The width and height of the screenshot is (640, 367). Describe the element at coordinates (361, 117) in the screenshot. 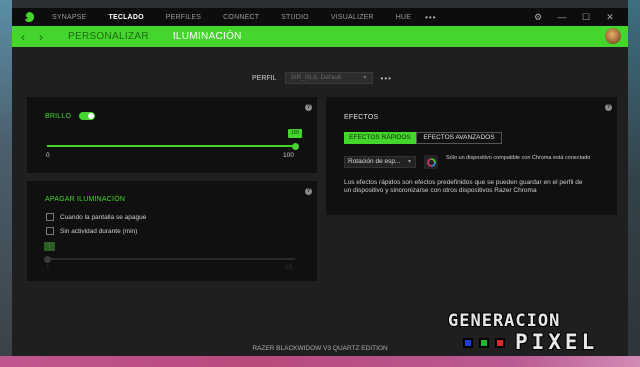

I see `effects-title: EFECTOS` at that location.